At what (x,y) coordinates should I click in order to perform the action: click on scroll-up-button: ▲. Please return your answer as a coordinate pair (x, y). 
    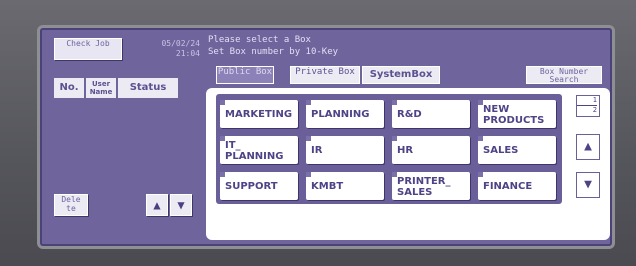
    Looking at the image, I should click on (157, 205).